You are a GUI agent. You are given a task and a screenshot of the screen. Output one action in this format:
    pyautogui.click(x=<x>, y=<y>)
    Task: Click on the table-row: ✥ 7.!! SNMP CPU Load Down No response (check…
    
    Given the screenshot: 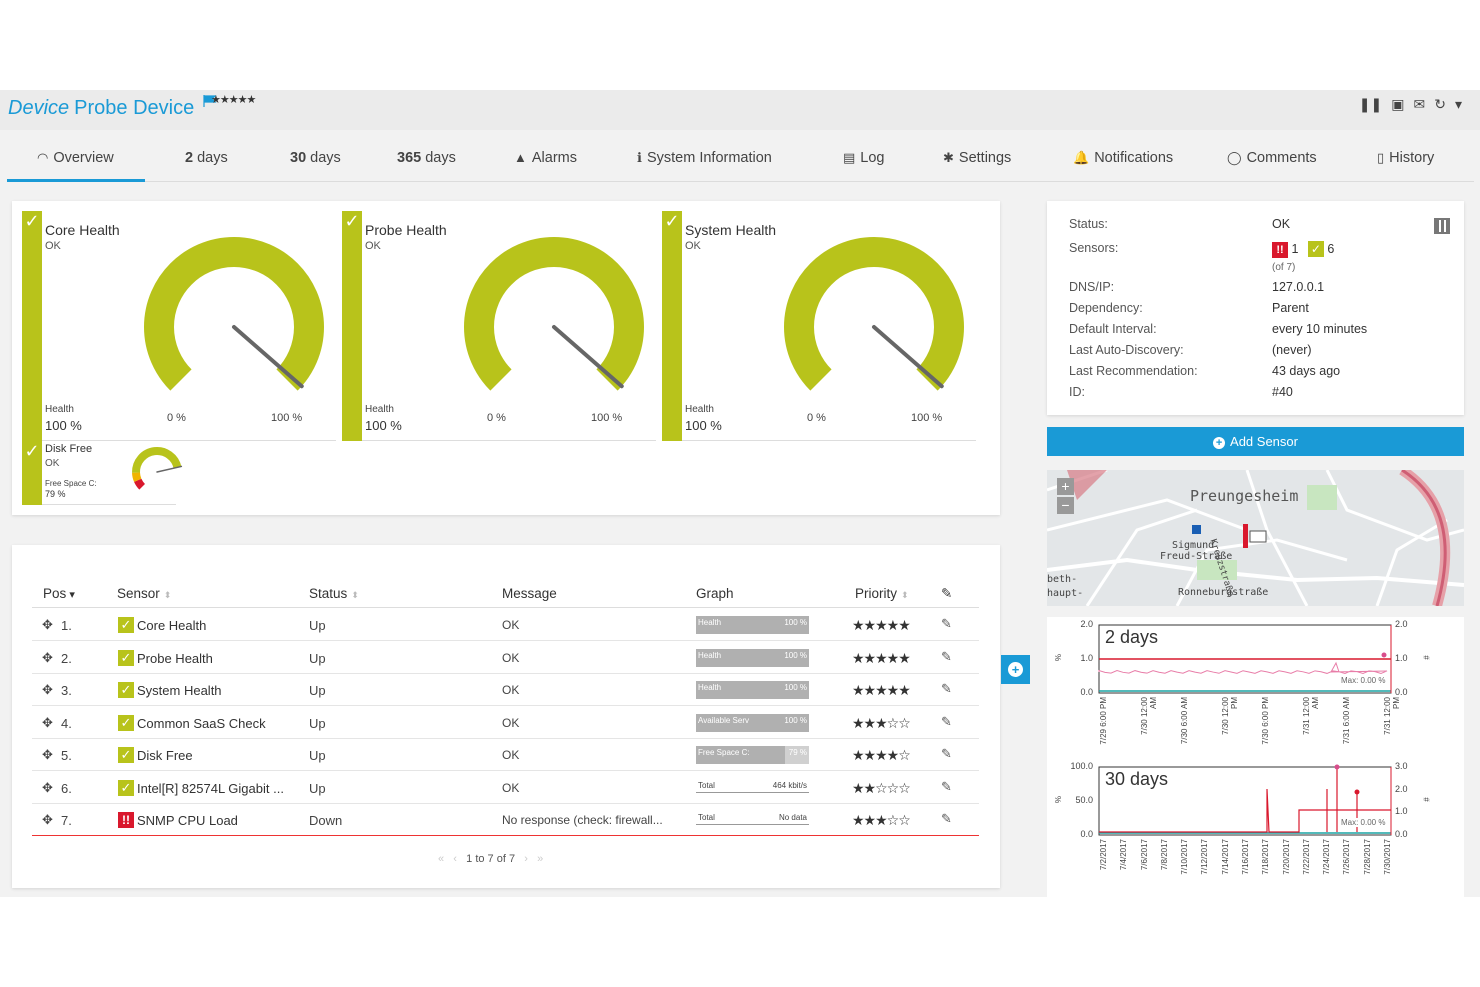 What is the action you would take?
    pyautogui.click(x=505, y=820)
    